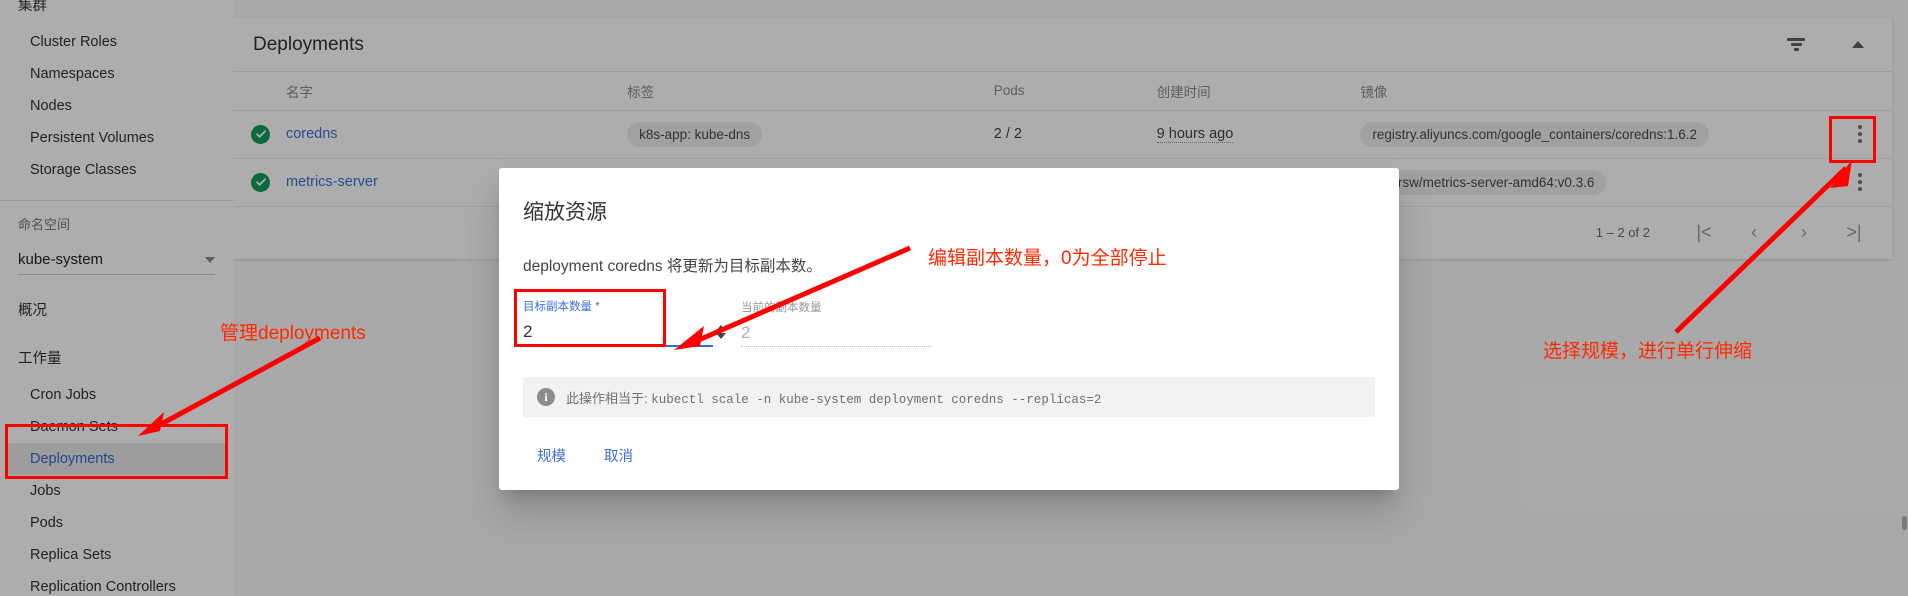 The height and width of the screenshot is (596, 1908). Describe the element at coordinates (92, 138) in the screenshot. I see `sidebar-item-label: Persistent Volumes` at that location.